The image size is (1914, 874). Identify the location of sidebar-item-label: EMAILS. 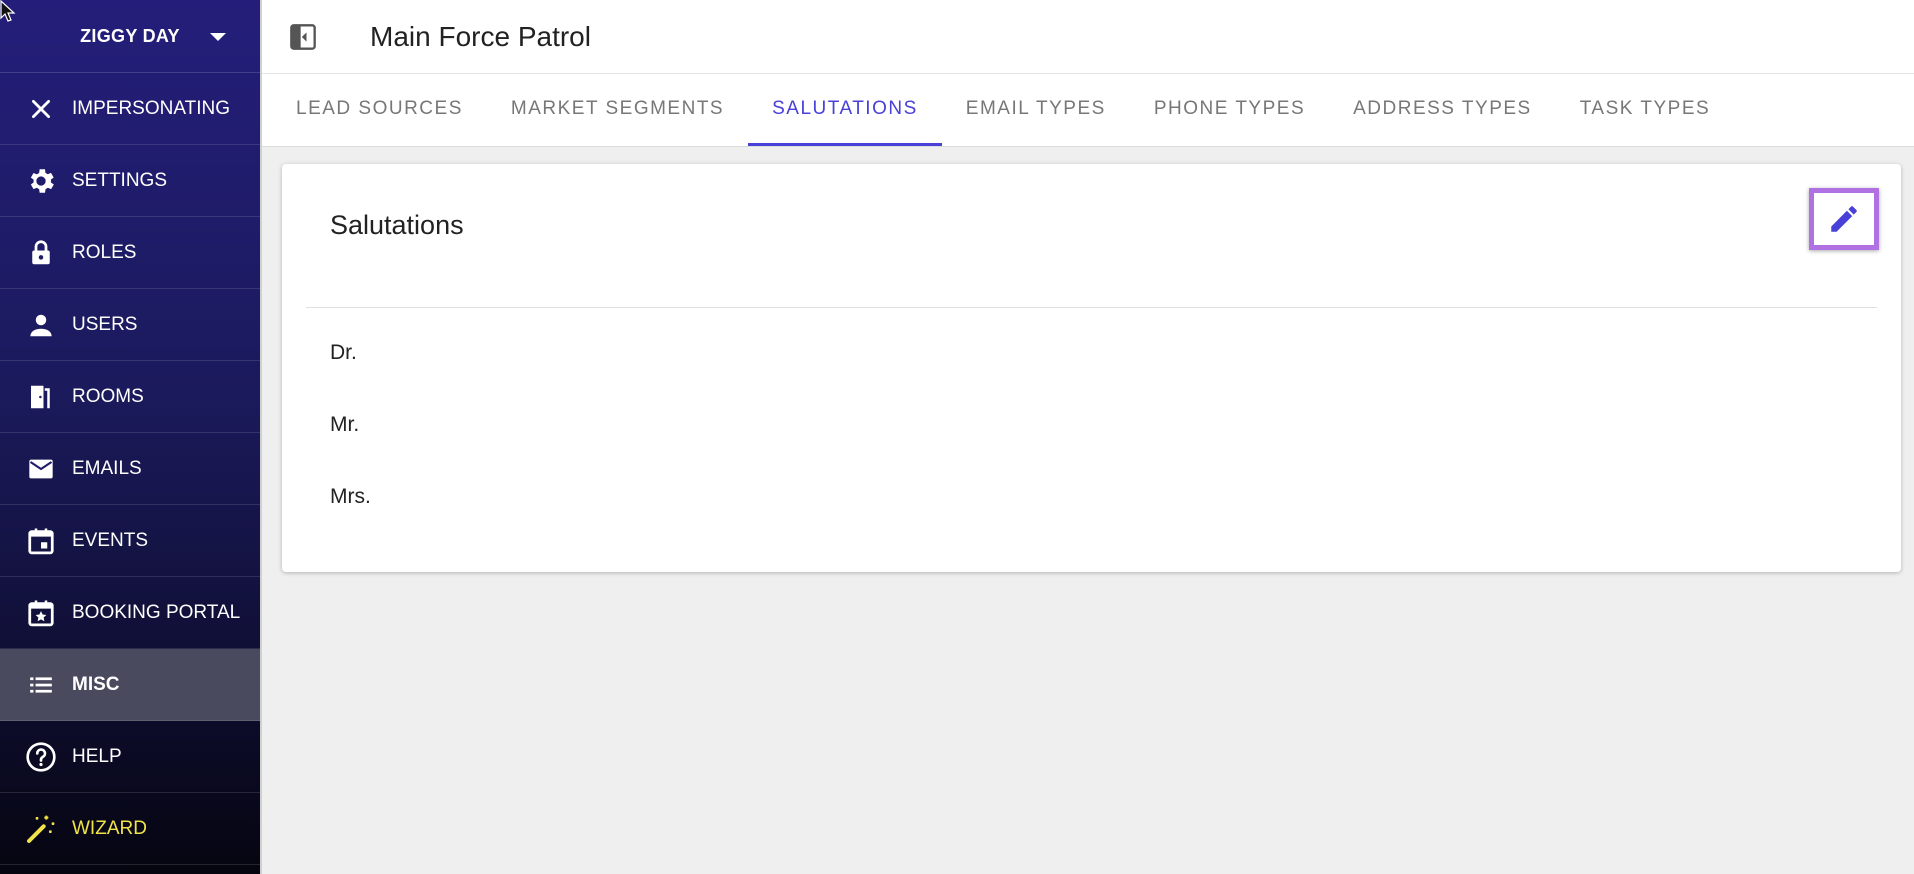
(107, 468).